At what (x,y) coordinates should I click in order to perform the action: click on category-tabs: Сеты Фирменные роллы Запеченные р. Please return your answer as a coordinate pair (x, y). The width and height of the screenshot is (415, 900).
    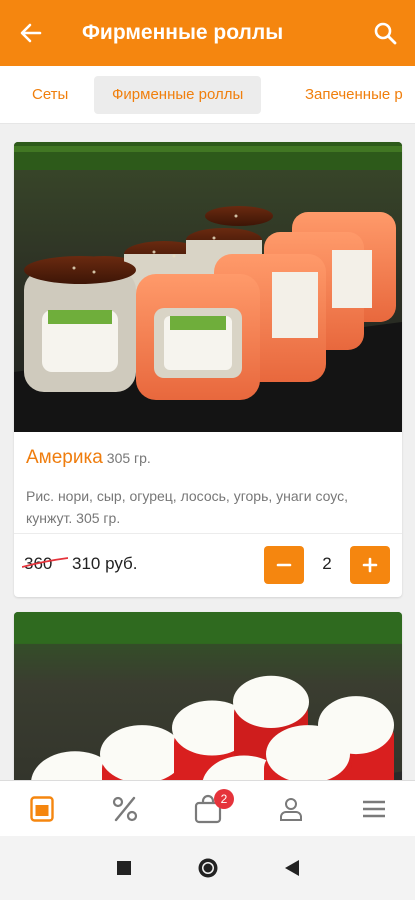
    Looking at the image, I should click on (207, 95).